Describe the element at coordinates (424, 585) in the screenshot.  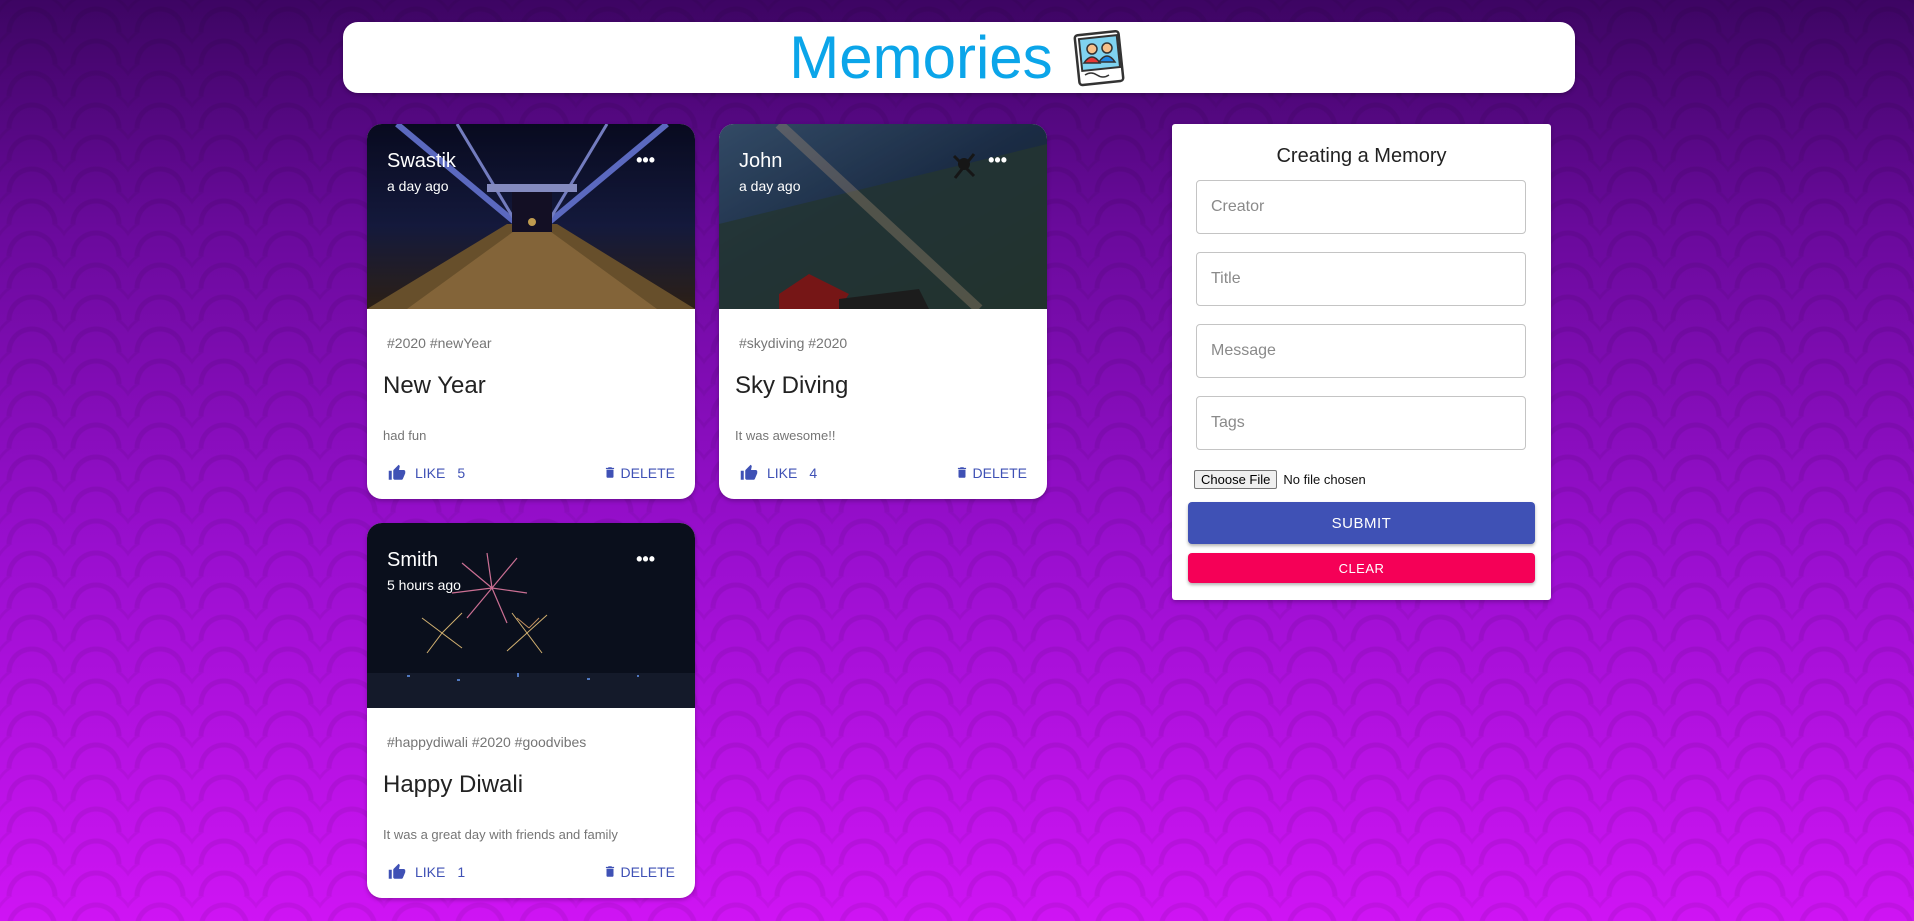
I see `post-time: 5 hours ago` at that location.